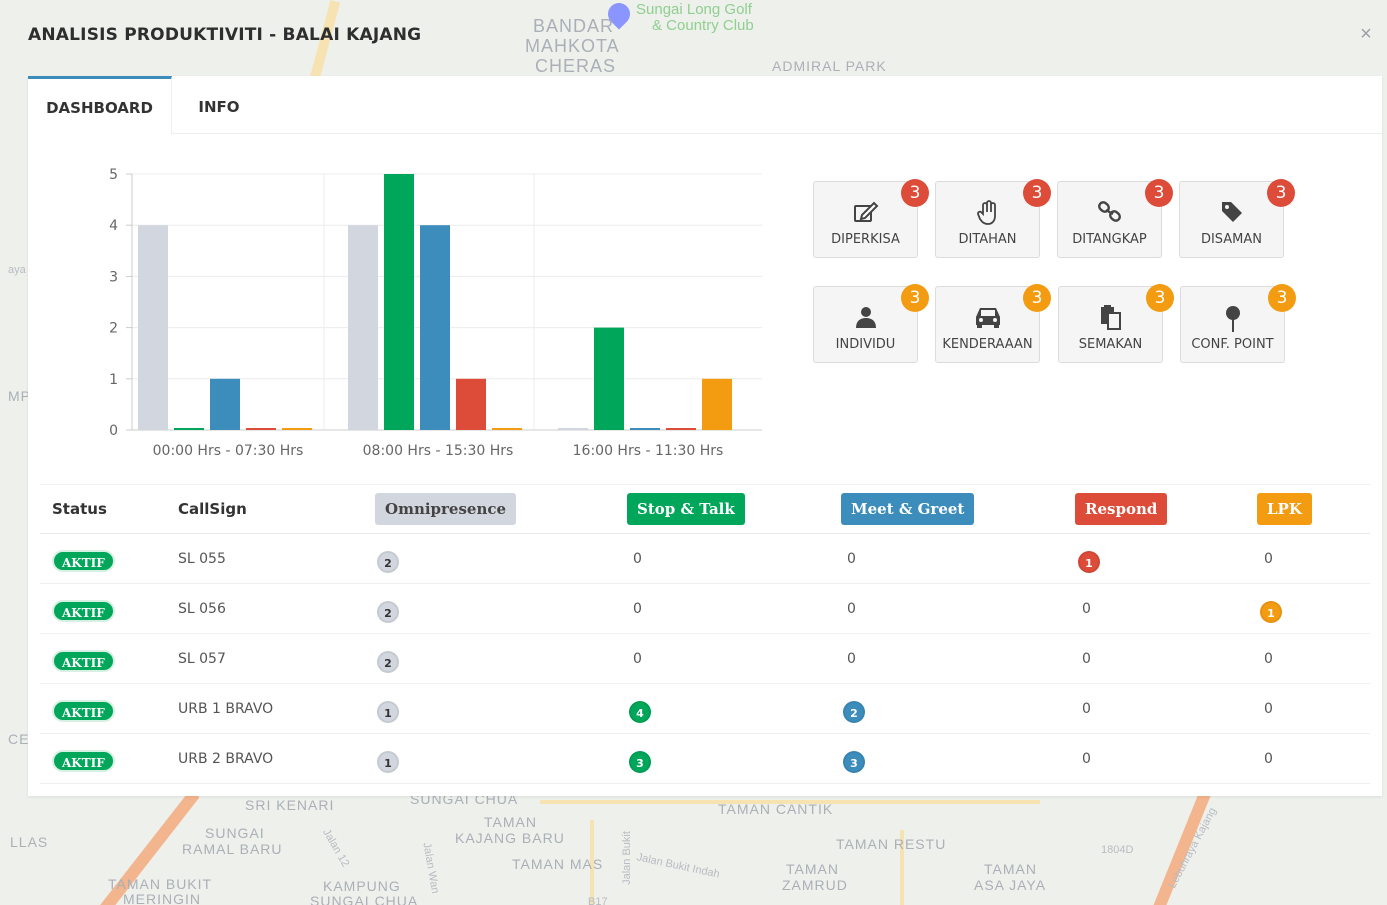 Image resolution: width=1387 pixels, height=905 pixels. What do you see at coordinates (871, 218) in the screenshot?
I see `action-button-diperkisa: DIPERKISA 3` at bounding box center [871, 218].